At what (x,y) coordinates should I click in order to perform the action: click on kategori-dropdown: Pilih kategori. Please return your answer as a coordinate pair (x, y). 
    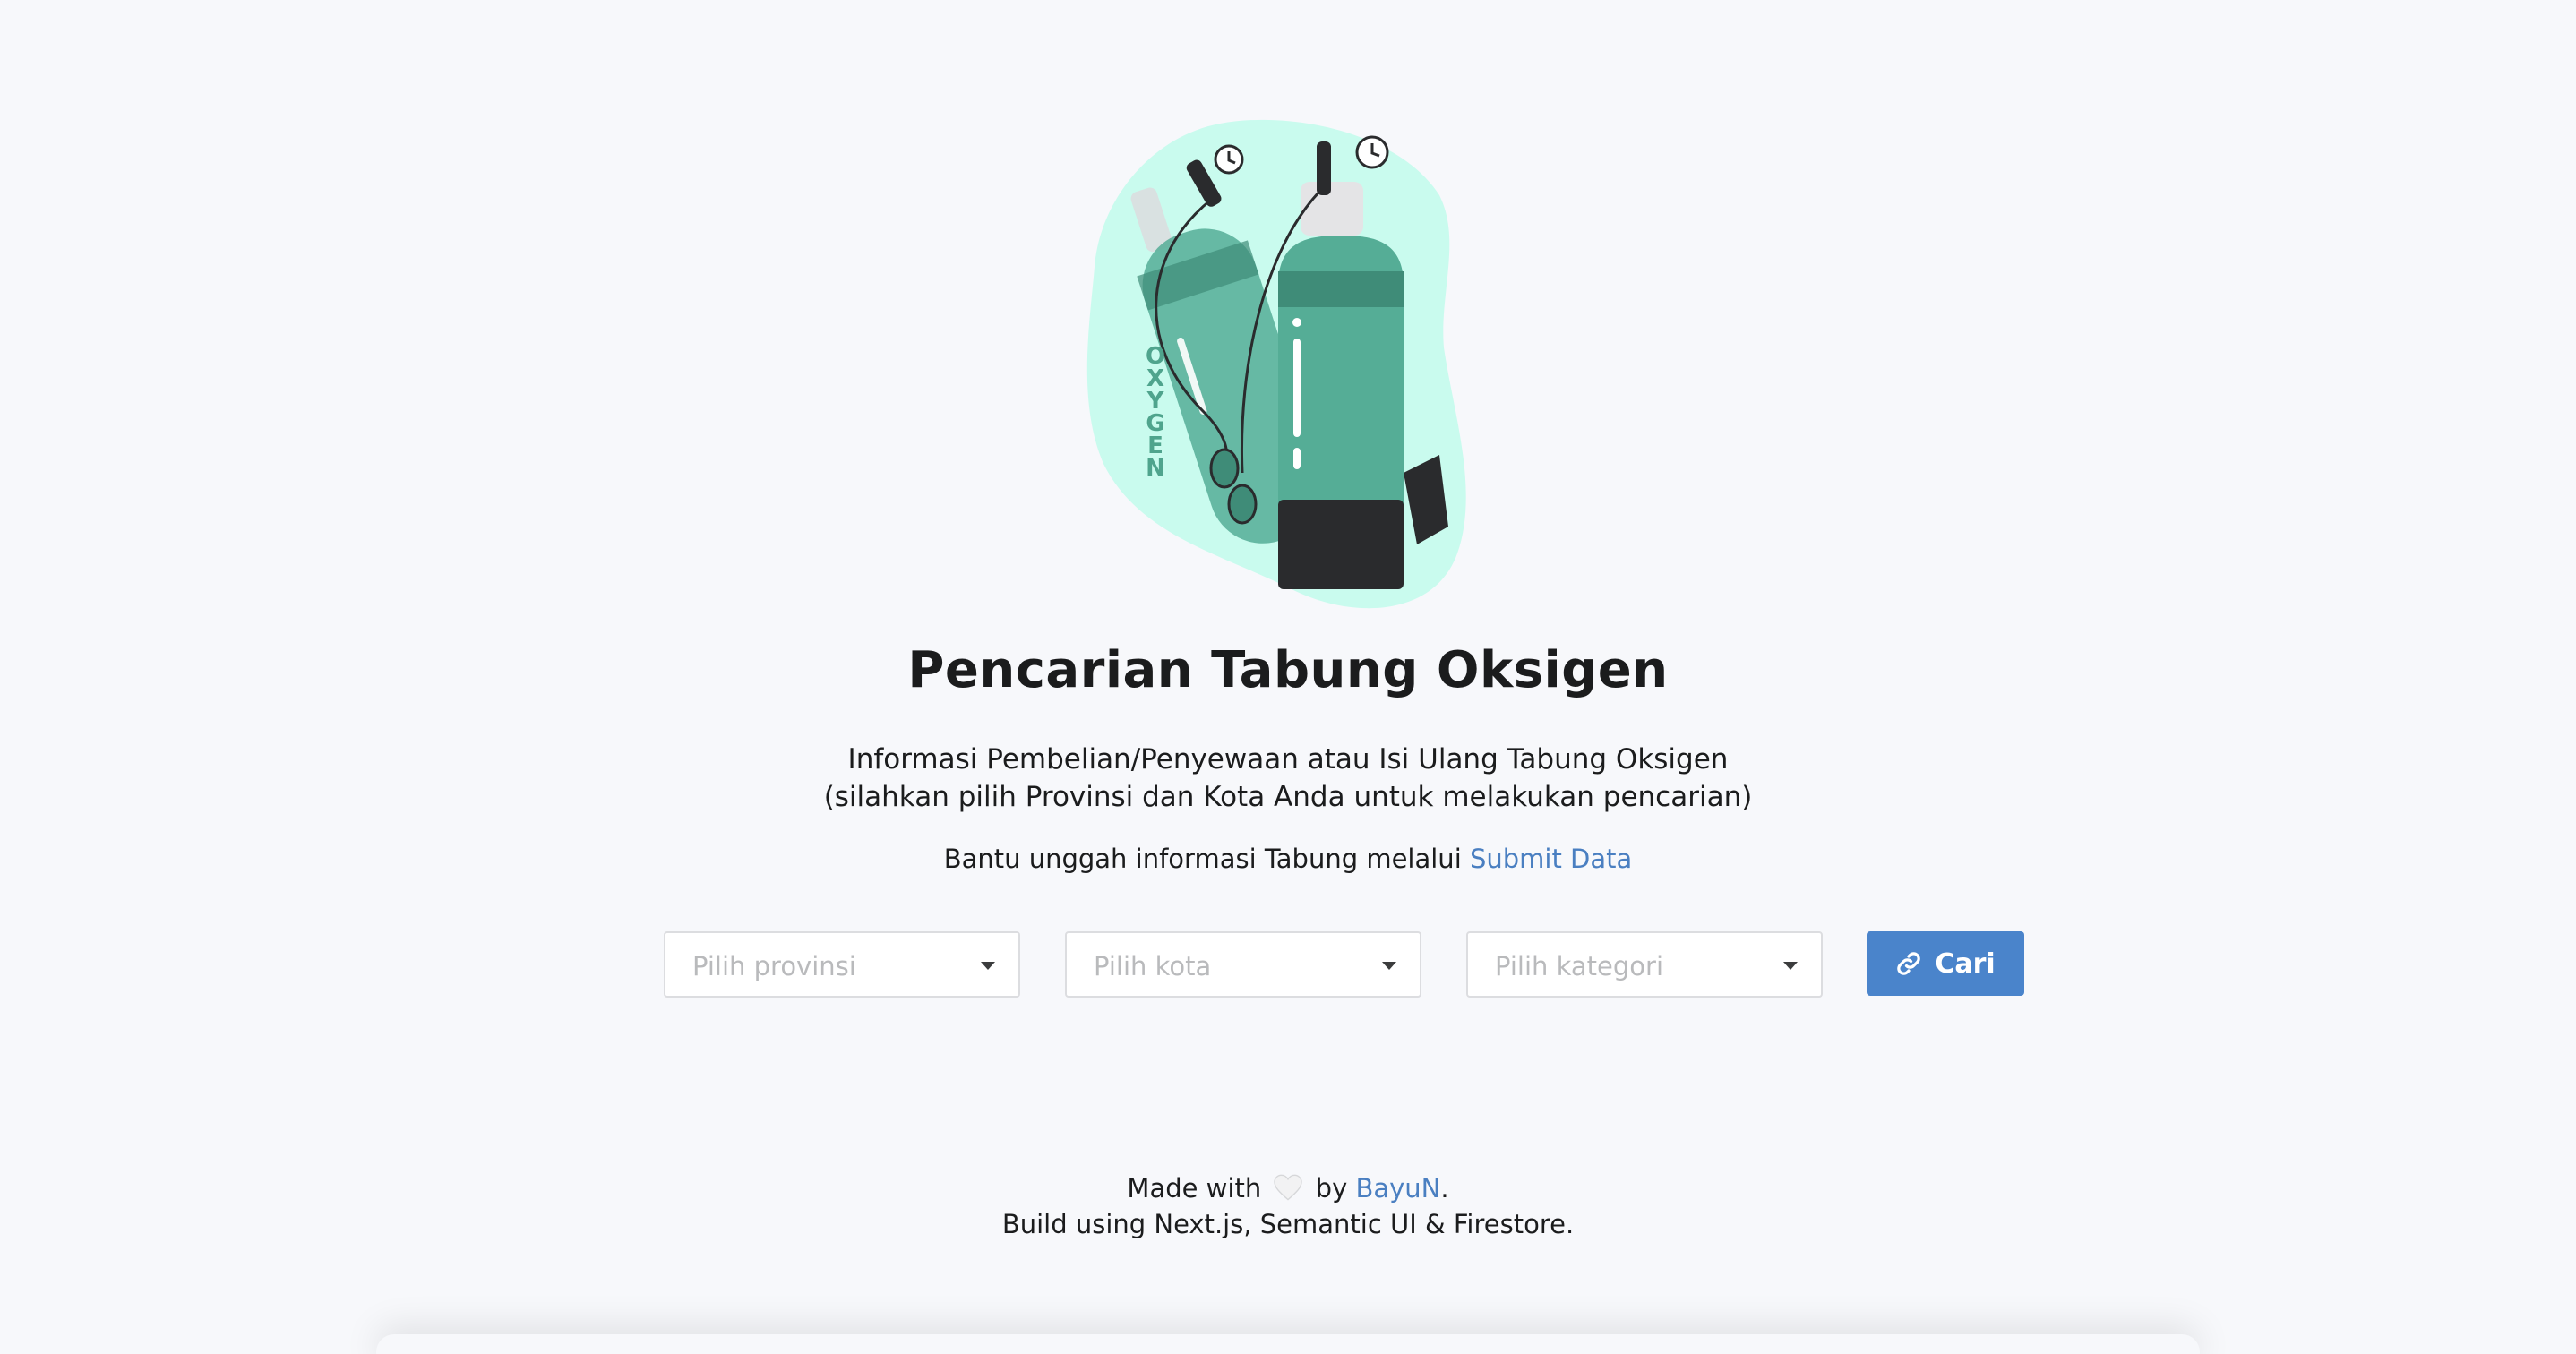
    Looking at the image, I should click on (1644, 964).